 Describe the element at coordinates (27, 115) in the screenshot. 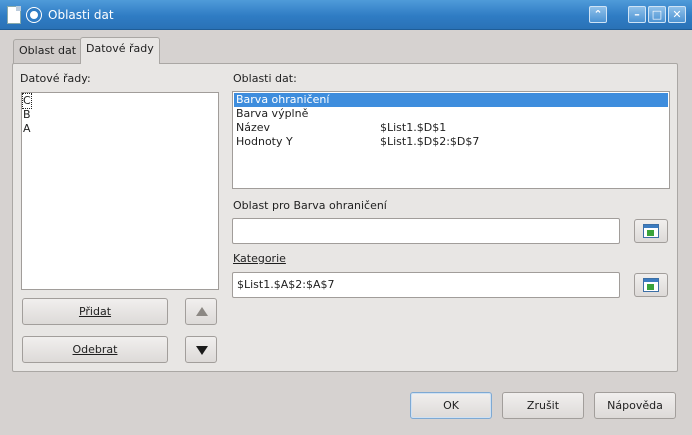

I see `list-item: B` at that location.